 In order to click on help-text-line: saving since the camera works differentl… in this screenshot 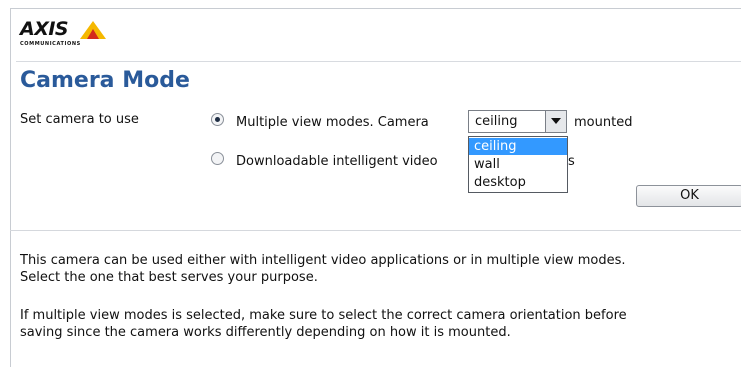, I will do `click(265, 332)`.